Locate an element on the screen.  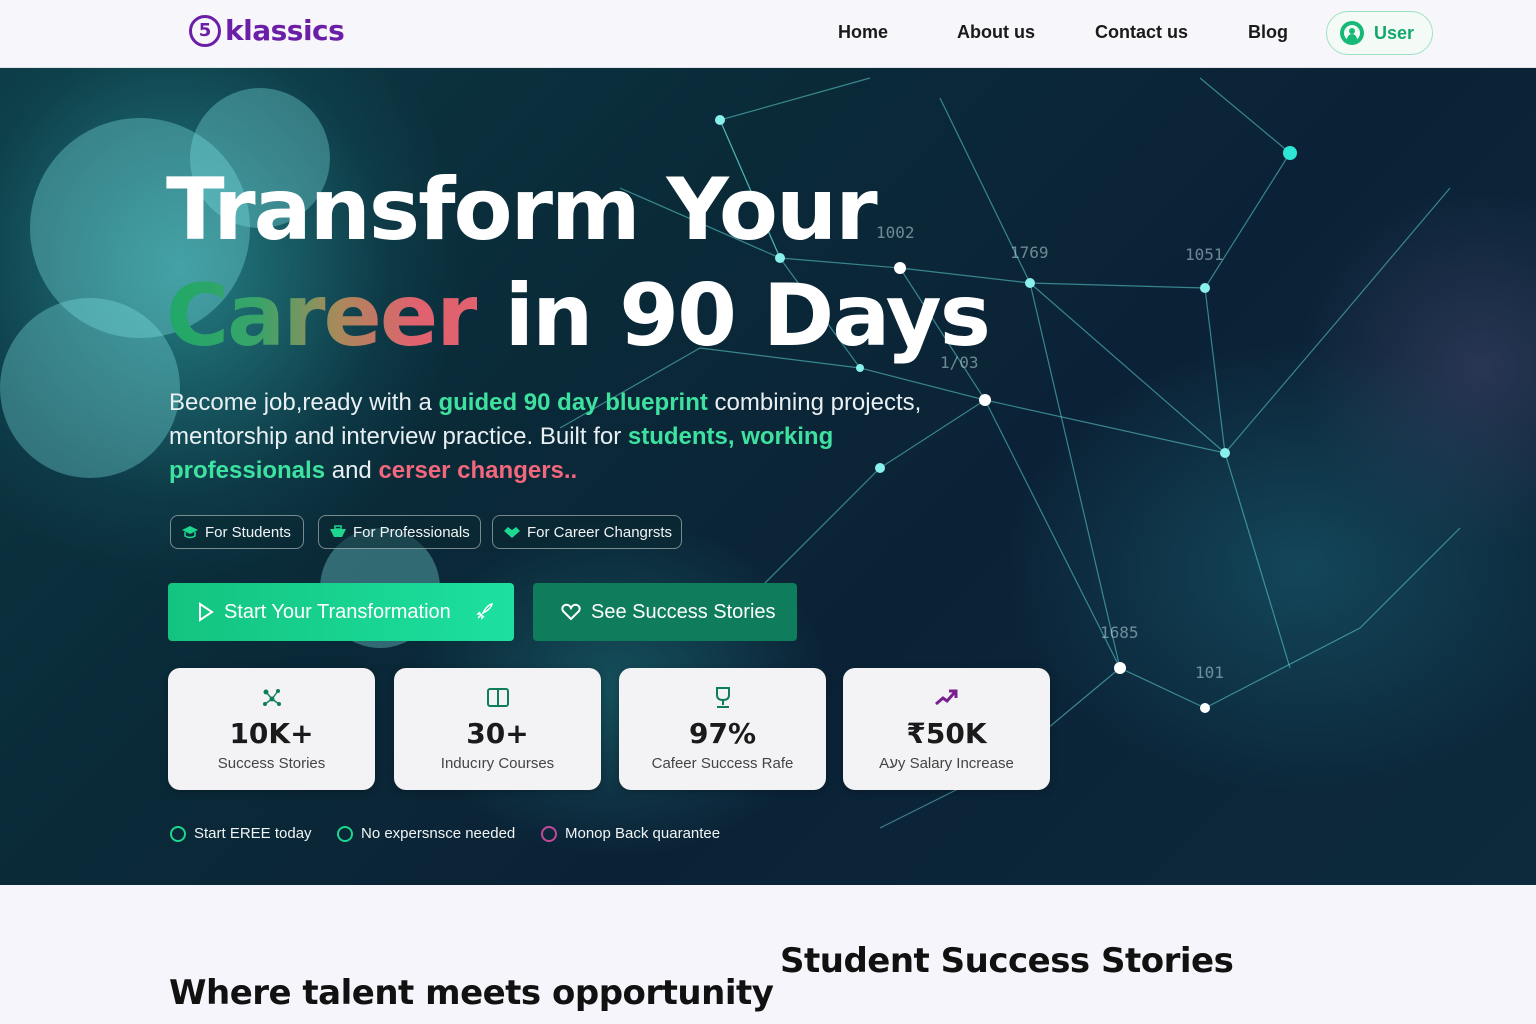
stat-value: 30+ is located at coordinates (497, 733).